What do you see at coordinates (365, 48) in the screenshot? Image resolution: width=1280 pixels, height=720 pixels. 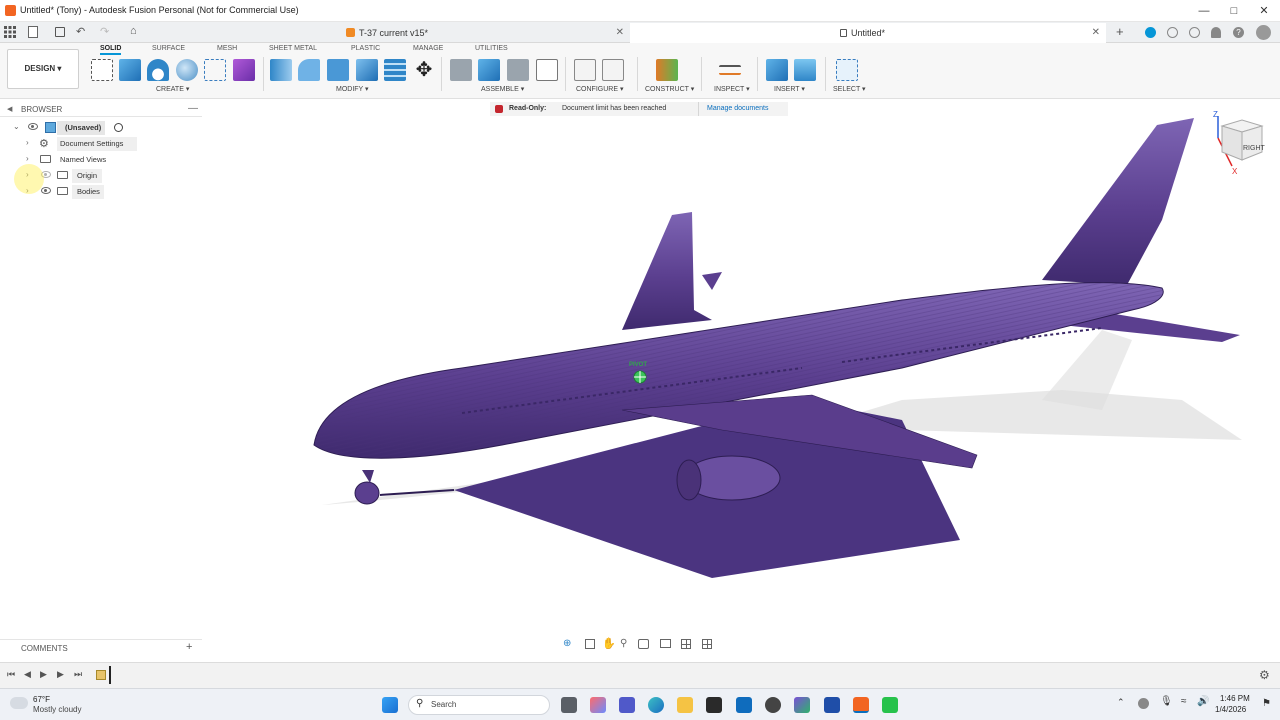 I see `tab-plastic: PLASTIC` at bounding box center [365, 48].